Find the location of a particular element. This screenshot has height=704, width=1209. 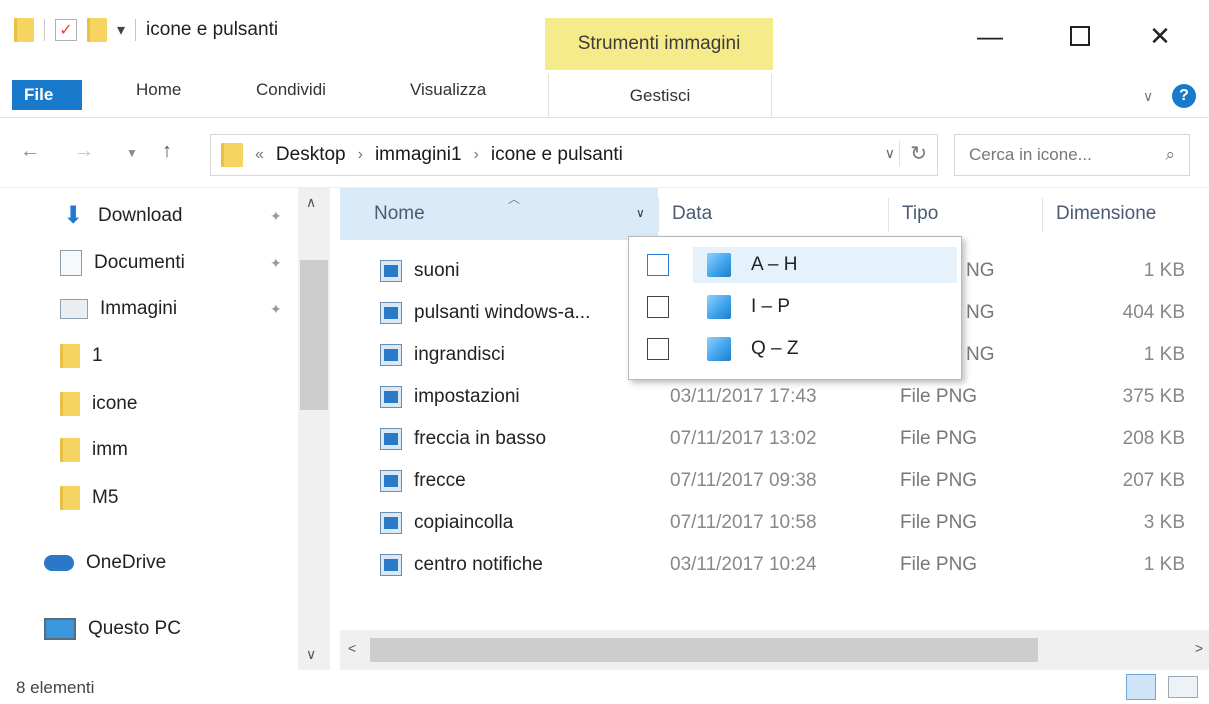

scroll-left-icon: < is located at coordinates (352, 648).